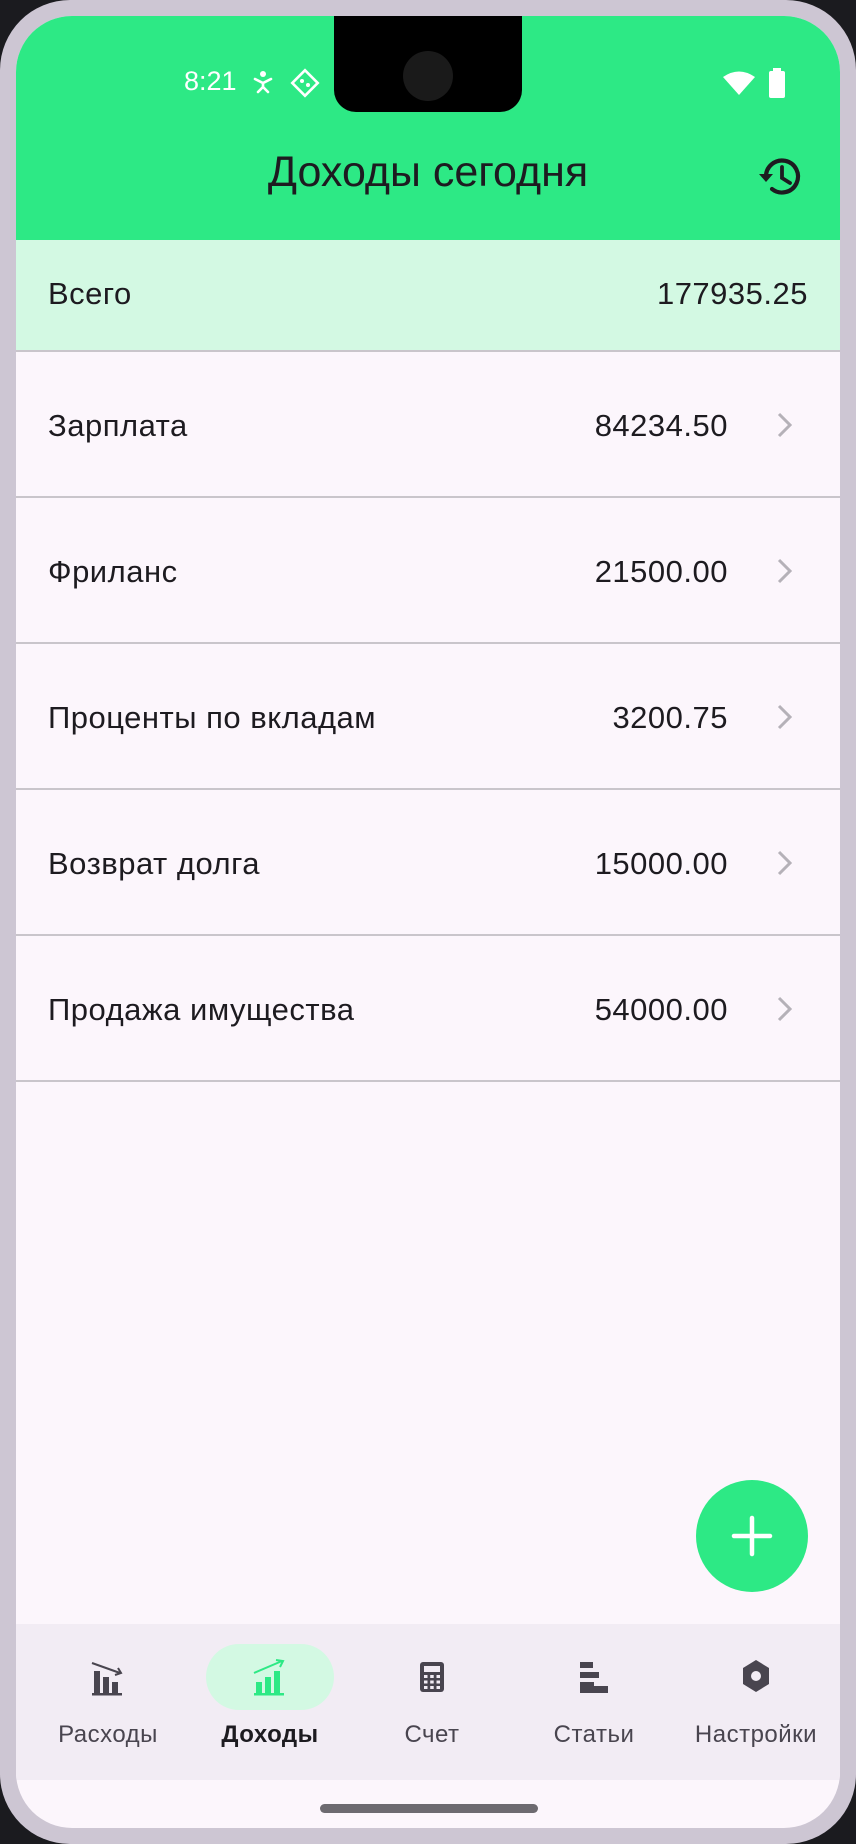 This screenshot has width=856, height=1844. Describe the element at coordinates (90, 293) in the screenshot. I see `total-label: Всего` at that location.